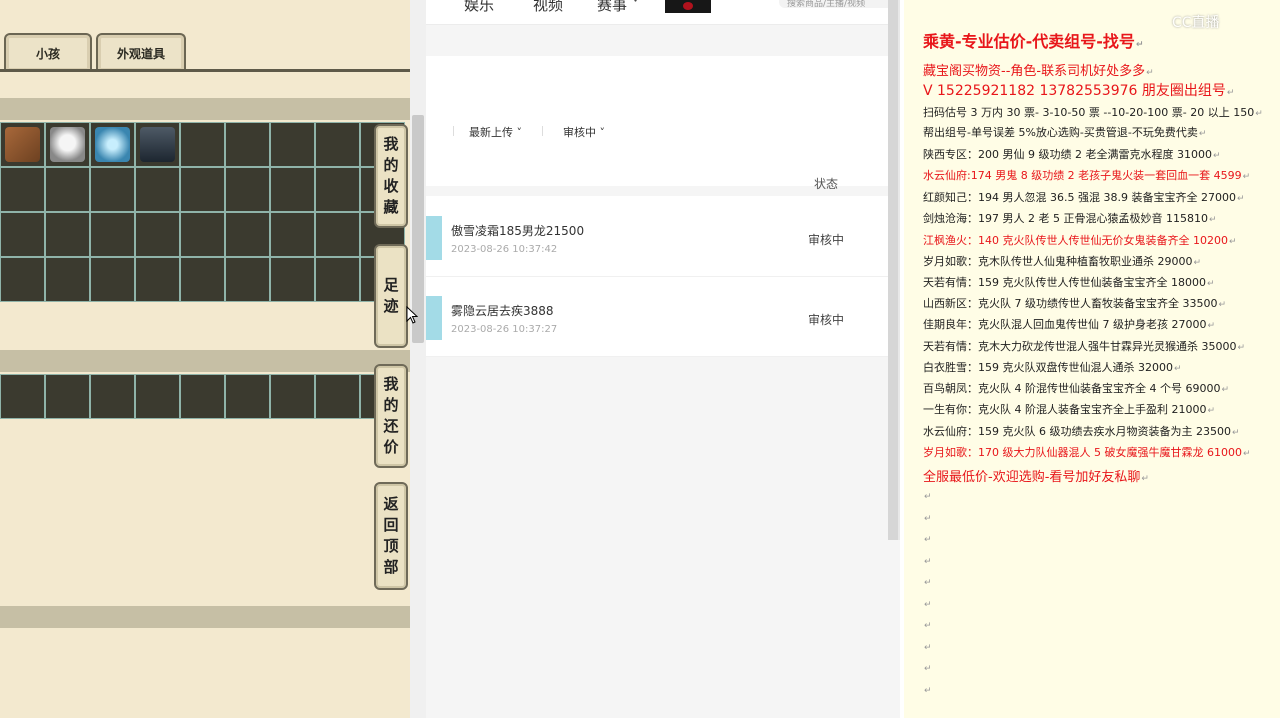  I want to click on filter-latest-upload: 最新上传 ˅, so click(495, 132).